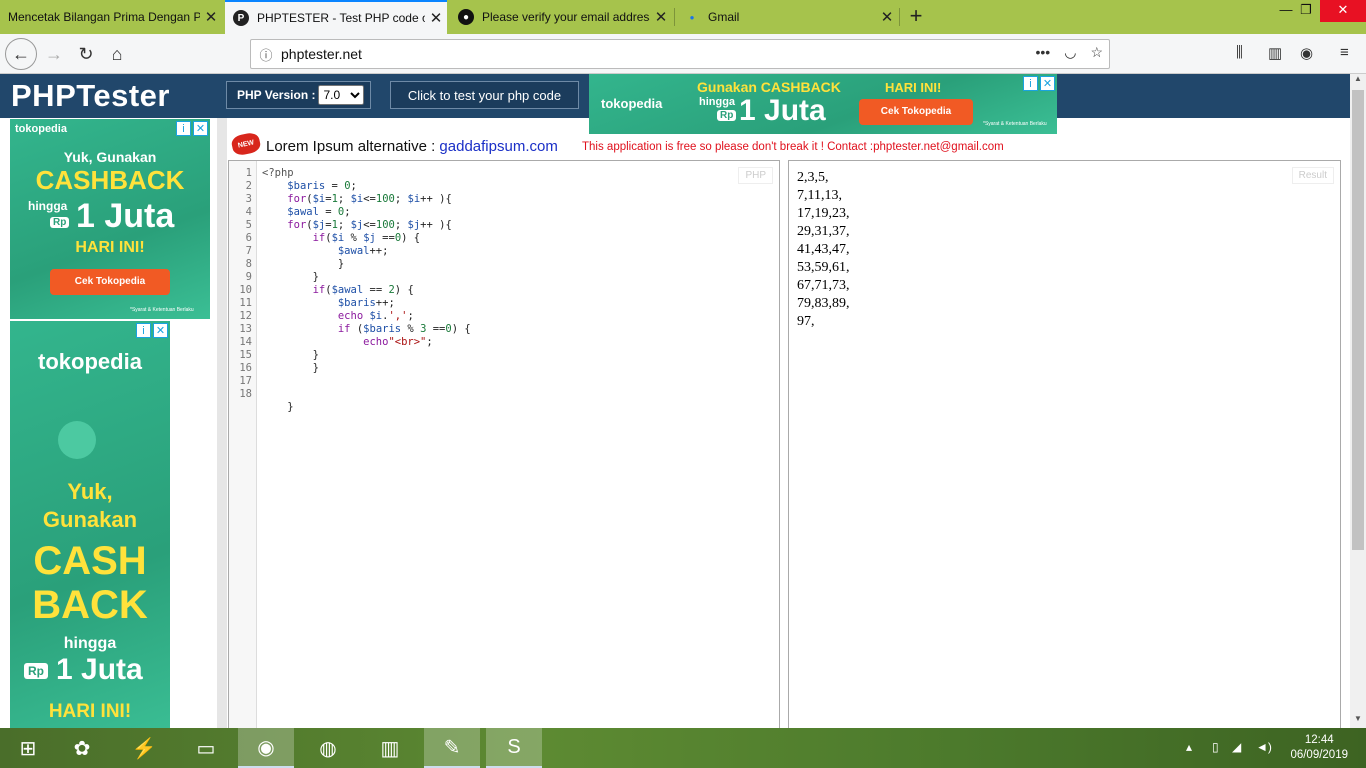 The width and height of the screenshot is (1366, 768). I want to click on scrollbar-thumb, so click(1358, 320).